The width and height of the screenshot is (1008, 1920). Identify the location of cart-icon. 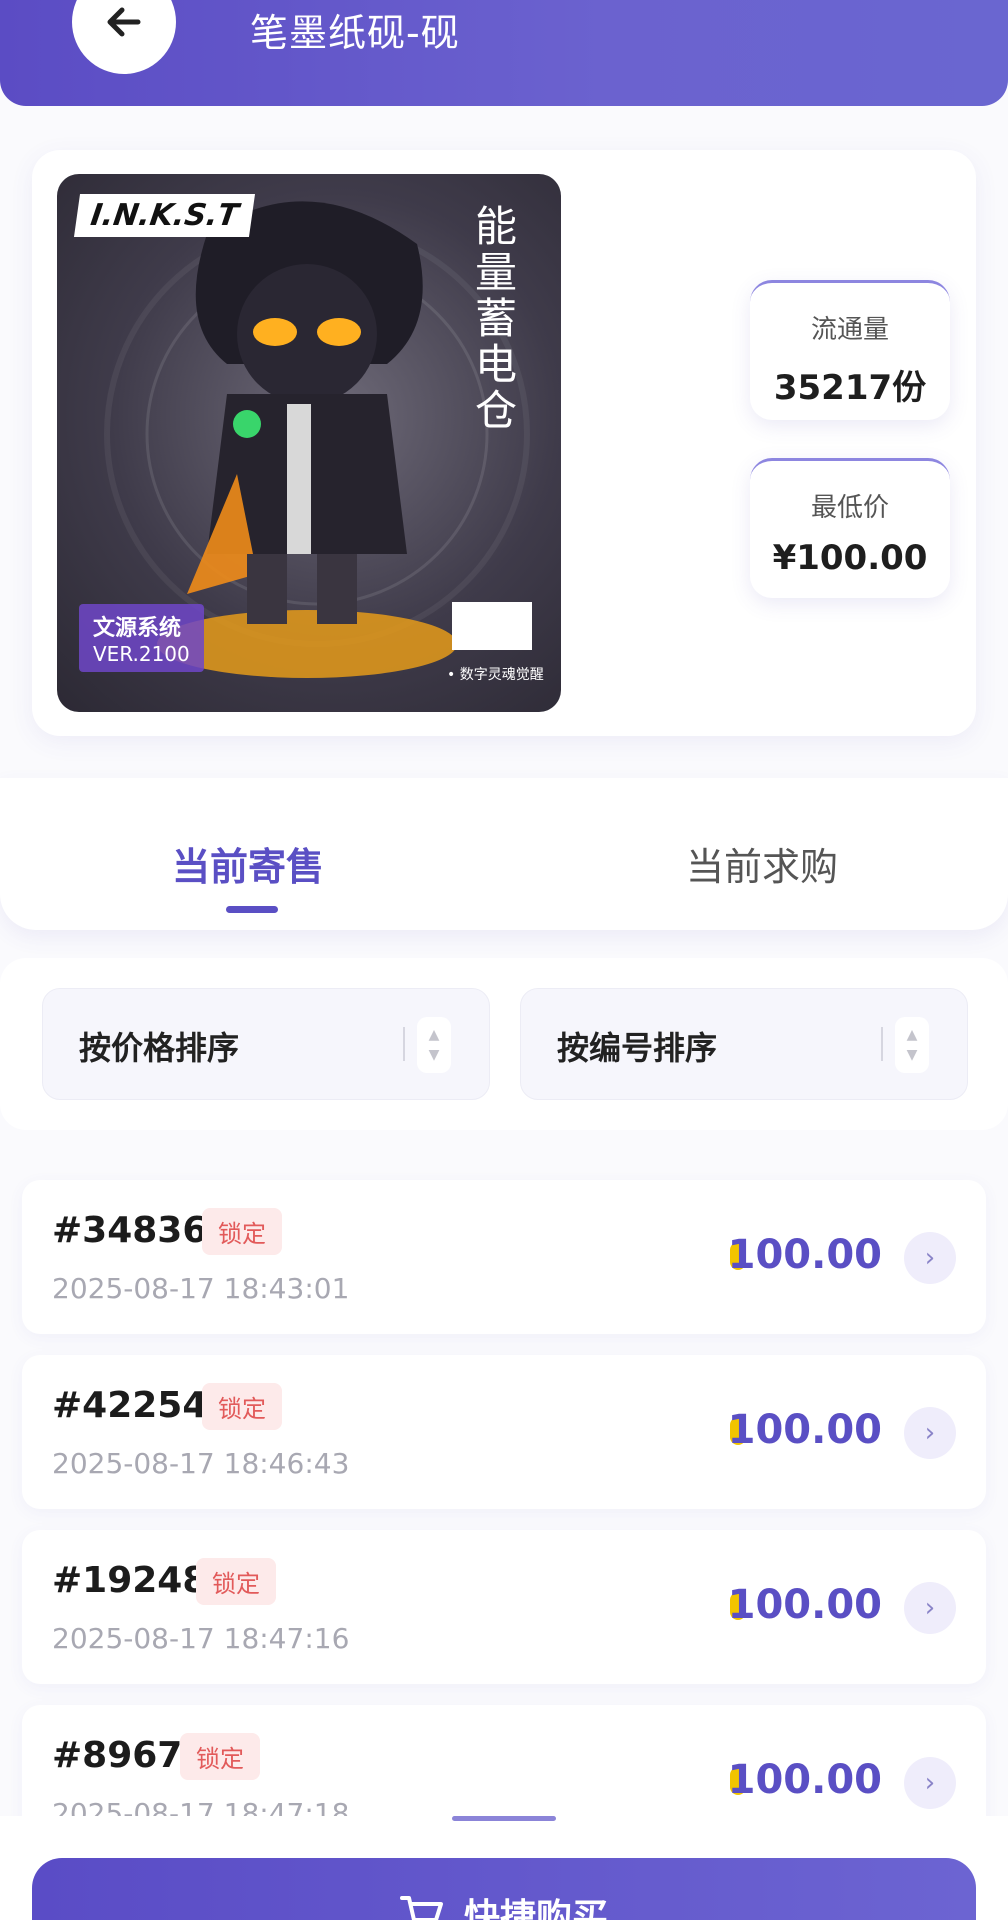
(421, 1908).